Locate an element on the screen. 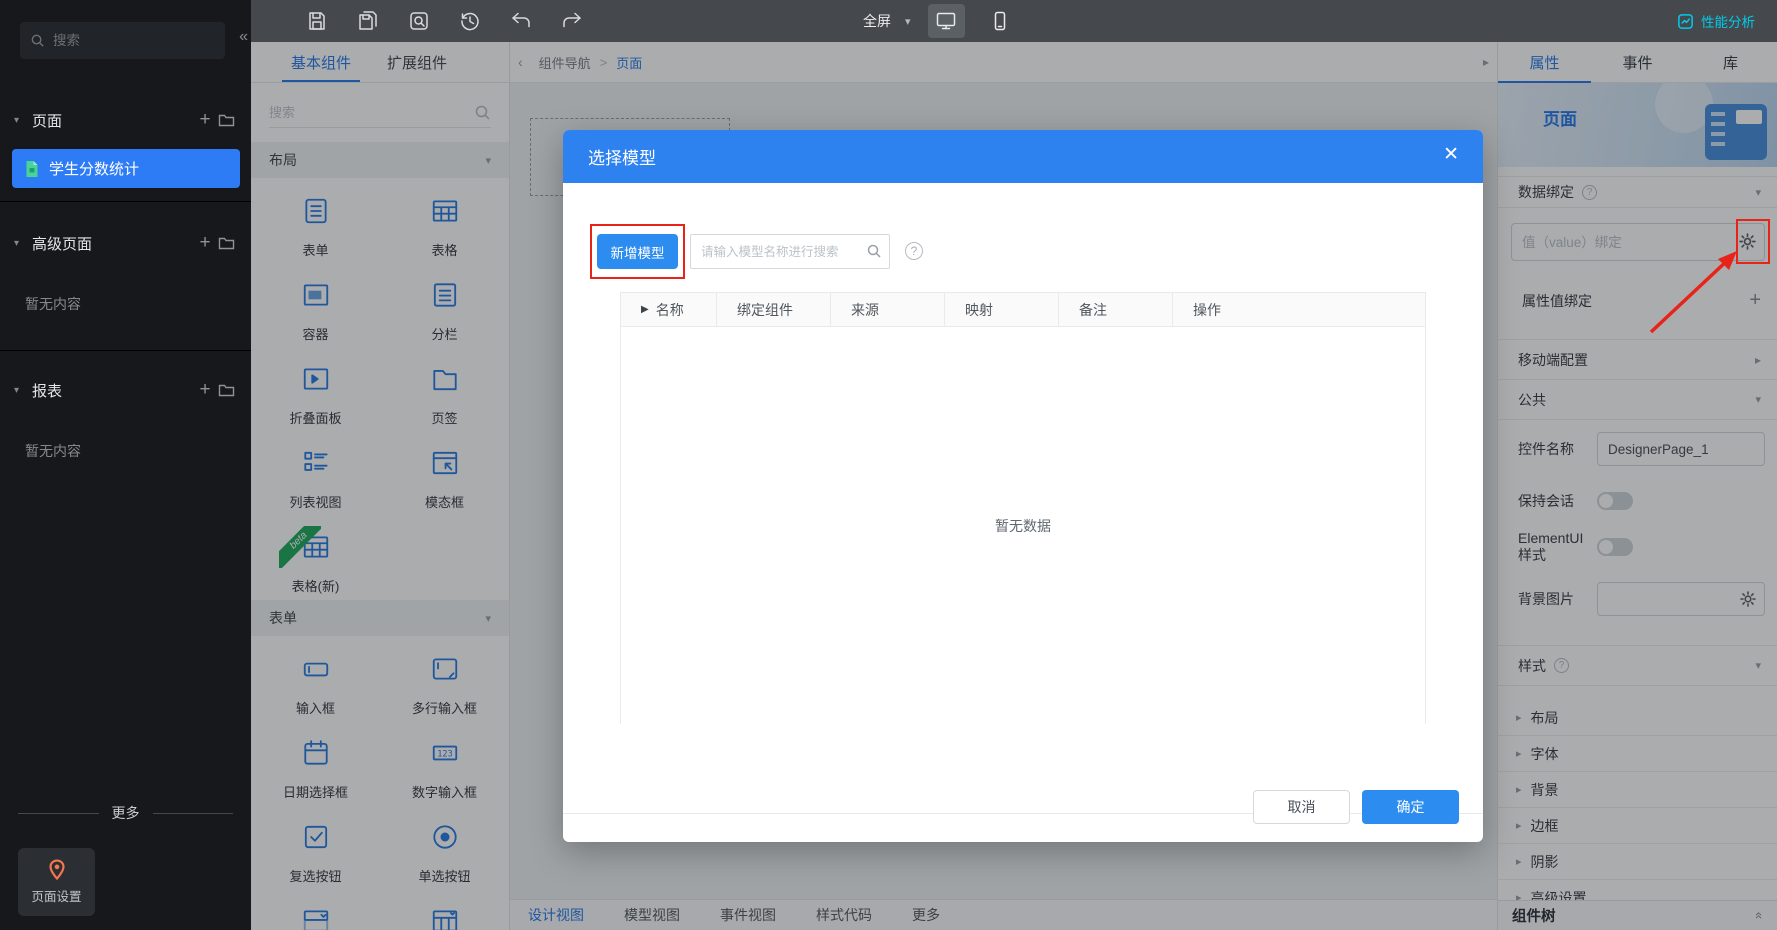 The height and width of the screenshot is (930, 1777). confirm-button: 确定 is located at coordinates (1410, 807).